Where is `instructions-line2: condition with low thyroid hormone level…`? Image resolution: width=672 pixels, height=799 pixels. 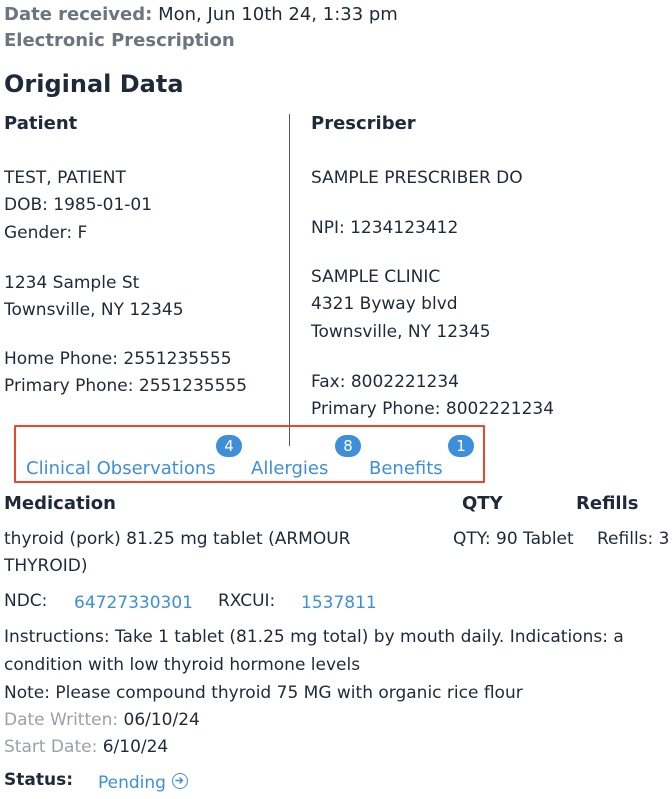
instructions-line2: condition with low thyroid hormone level… is located at coordinates (182, 665).